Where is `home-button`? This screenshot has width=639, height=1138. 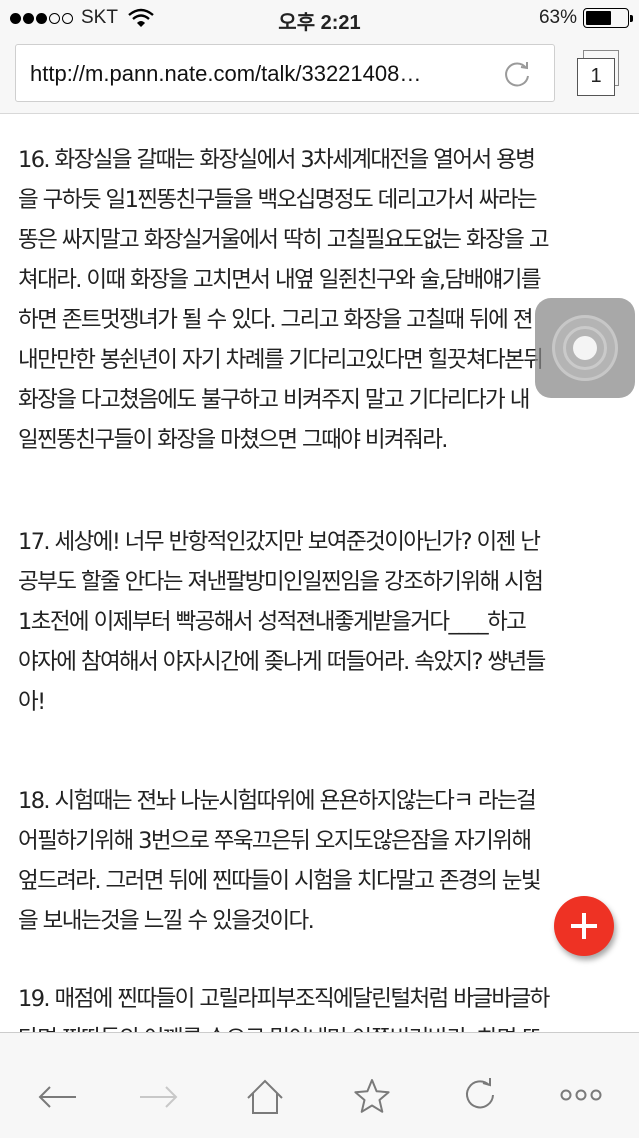 home-button is located at coordinates (269, 1097).